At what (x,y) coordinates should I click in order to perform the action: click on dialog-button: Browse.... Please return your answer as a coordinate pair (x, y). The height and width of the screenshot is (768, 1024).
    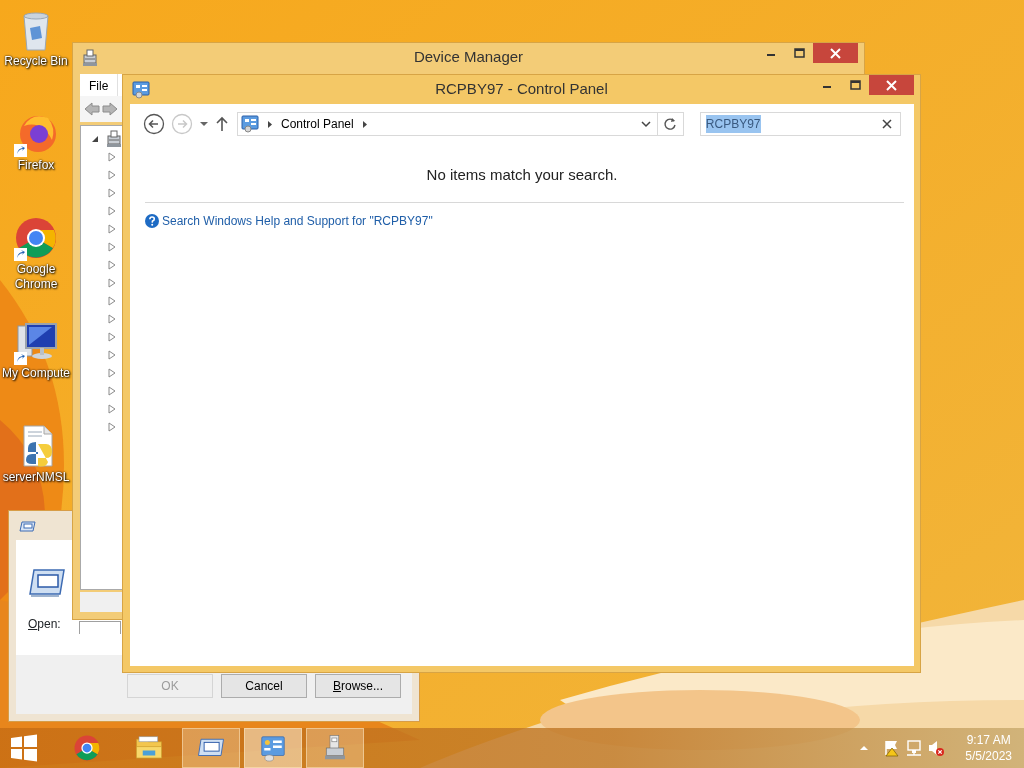
    Looking at the image, I should click on (358, 686).